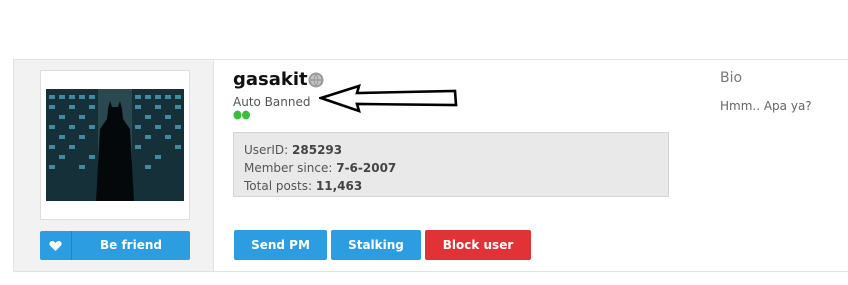 The height and width of the screenshot is (285, 848). Describe the element at coordinates (288, 168) in the screenshot. I see `member-since-label: Member since:` at that location.